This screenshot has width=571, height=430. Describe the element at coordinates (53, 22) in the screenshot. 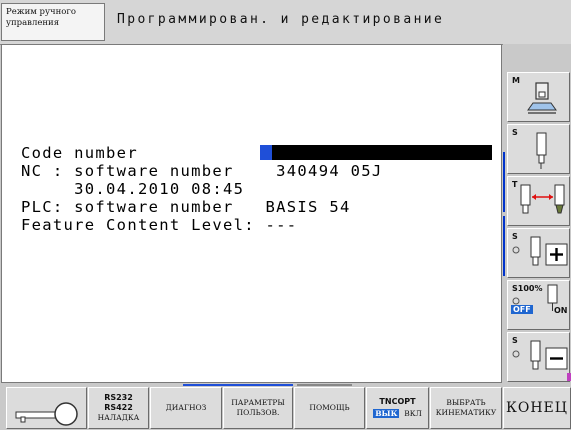

I see `operating-mode-box: Режим ручного управления` at that location.